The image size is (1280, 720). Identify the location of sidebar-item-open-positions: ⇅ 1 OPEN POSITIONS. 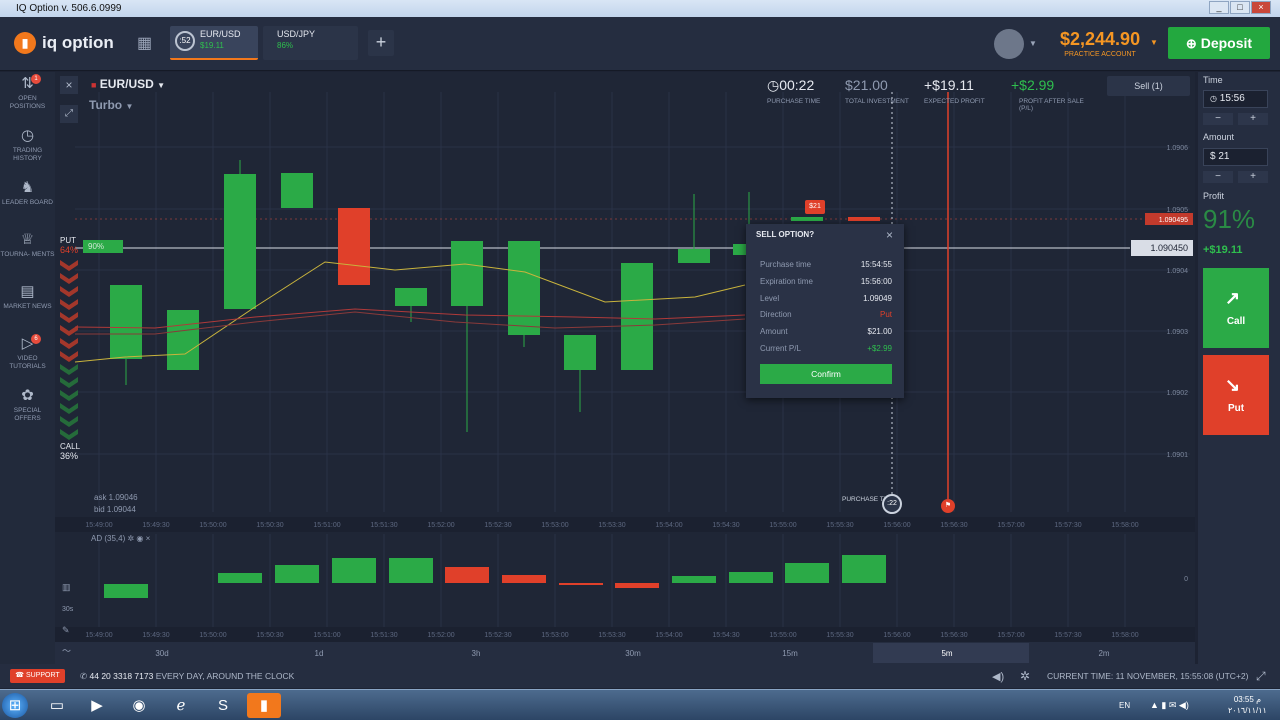
(27, 92).